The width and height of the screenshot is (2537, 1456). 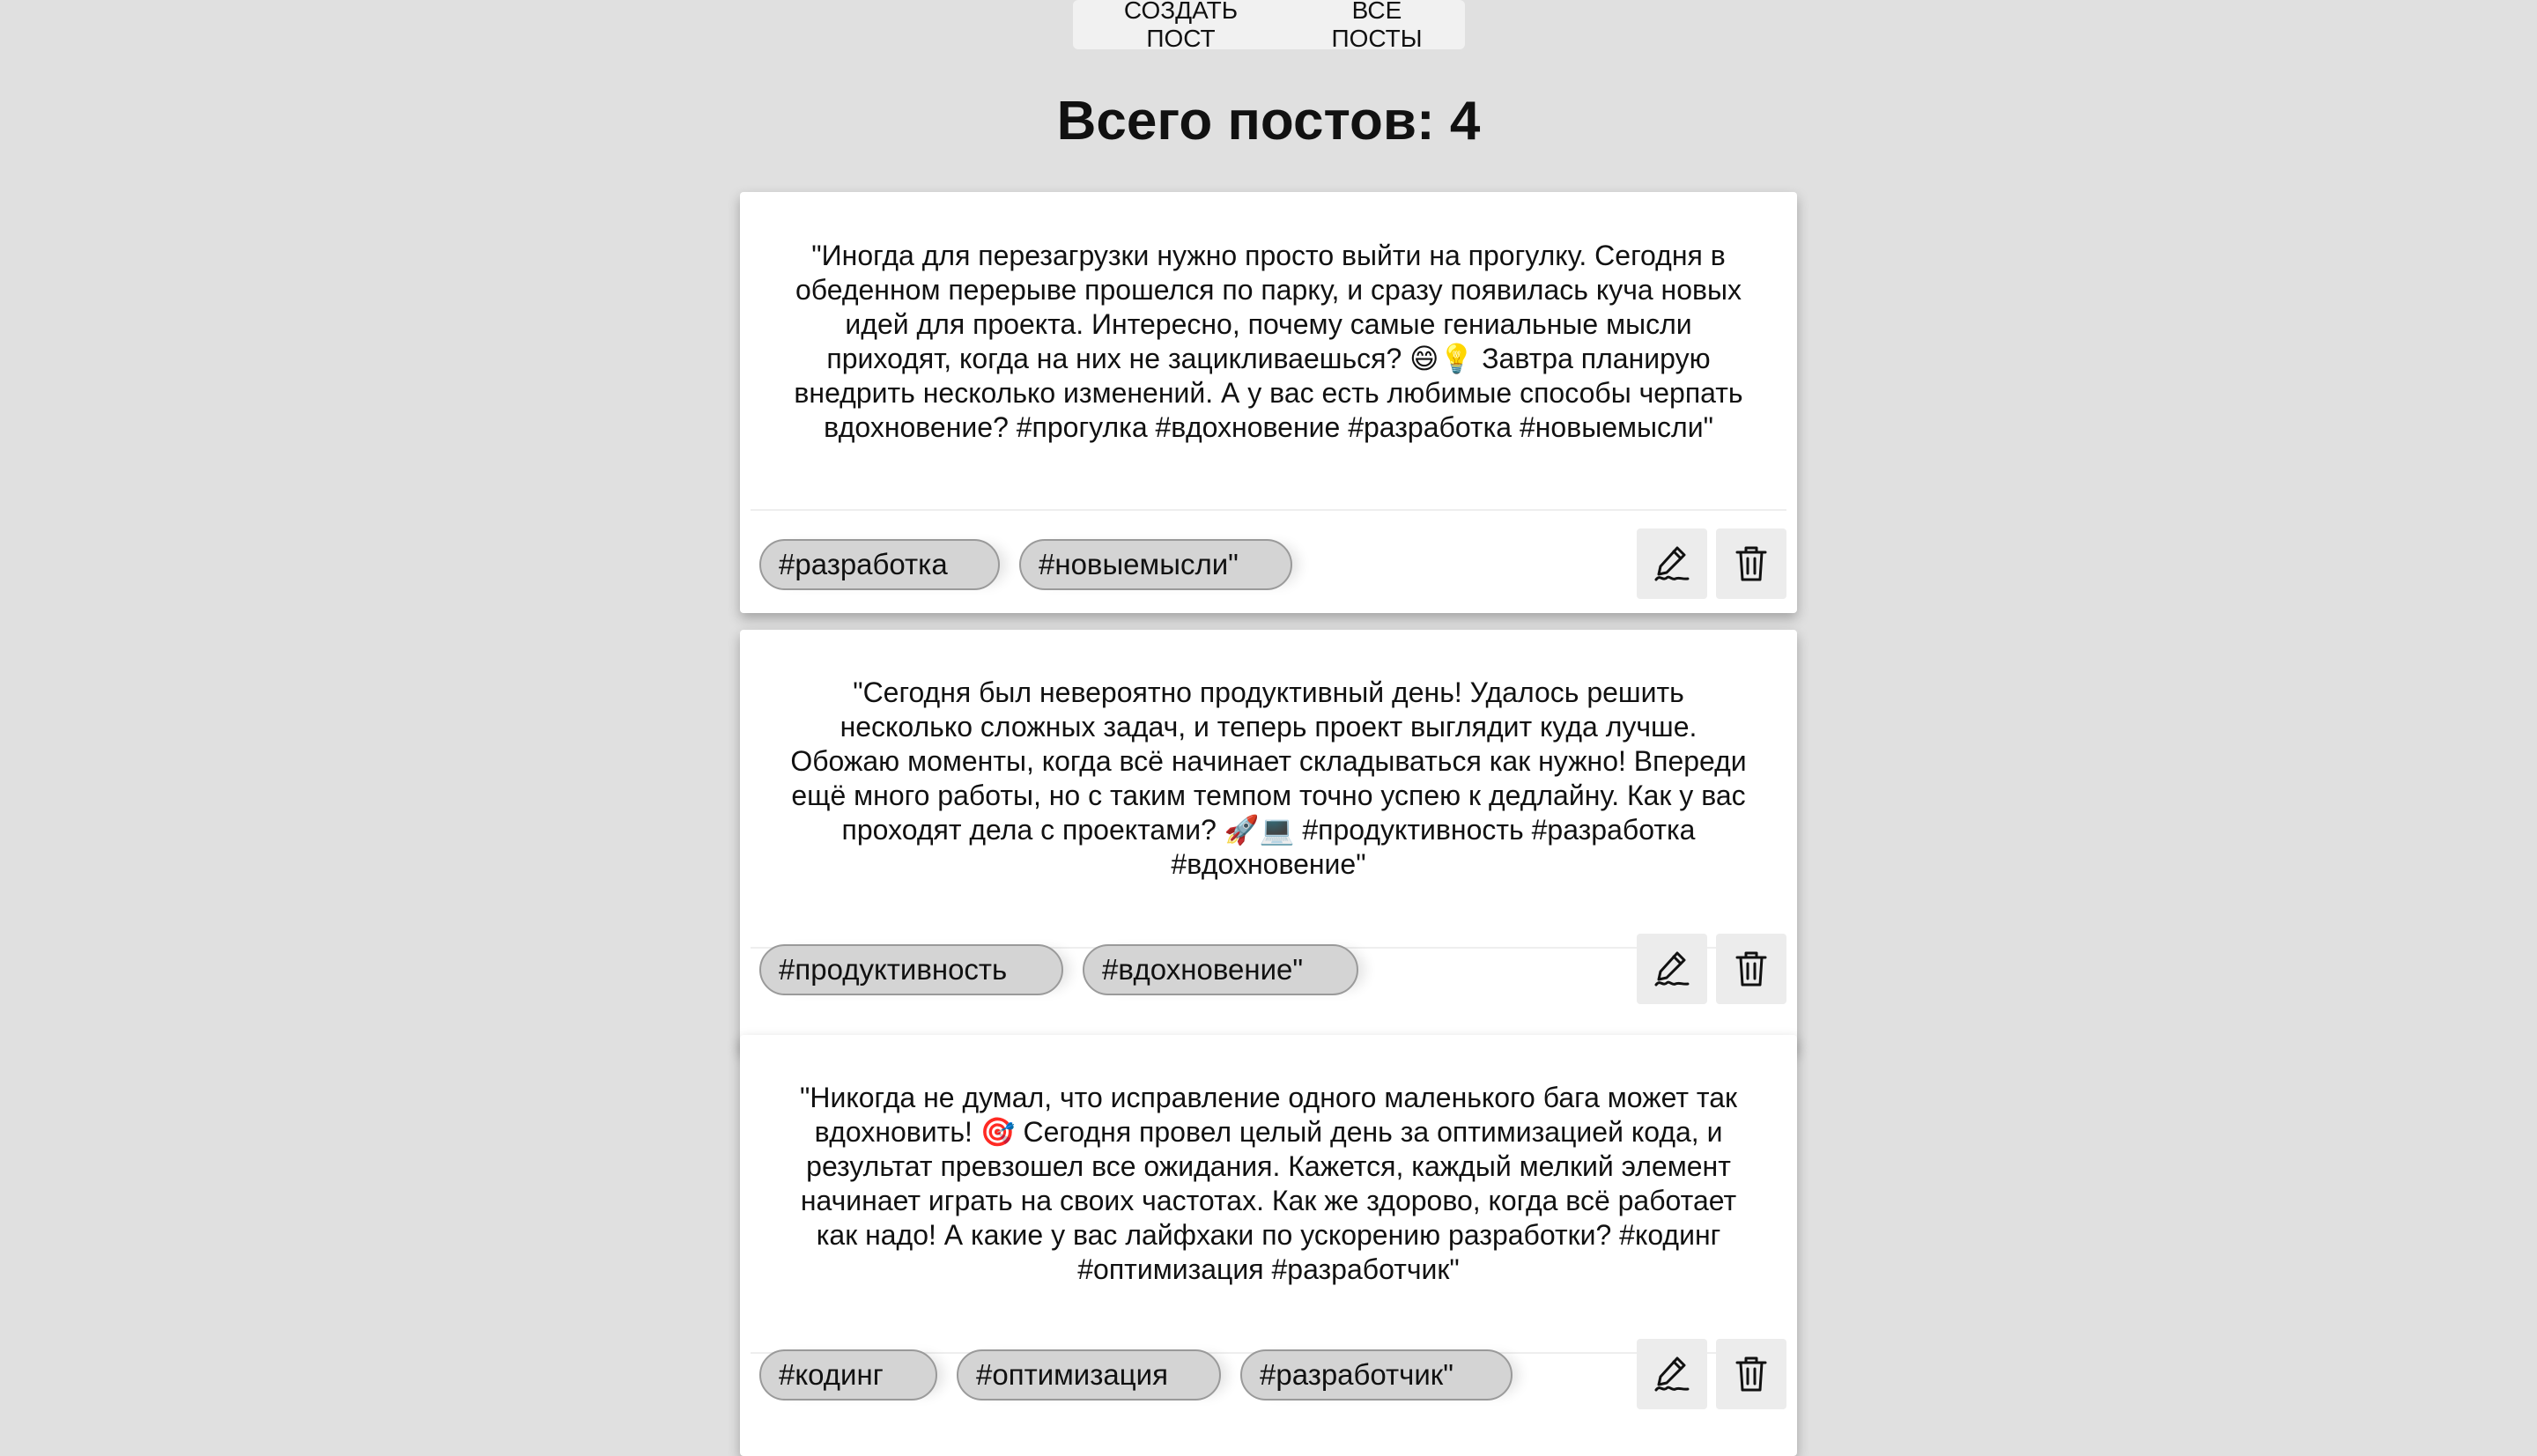 I want to click on post-tags: #кодинг #оптимизация #разработчик", so click(x=1136, y=1375).